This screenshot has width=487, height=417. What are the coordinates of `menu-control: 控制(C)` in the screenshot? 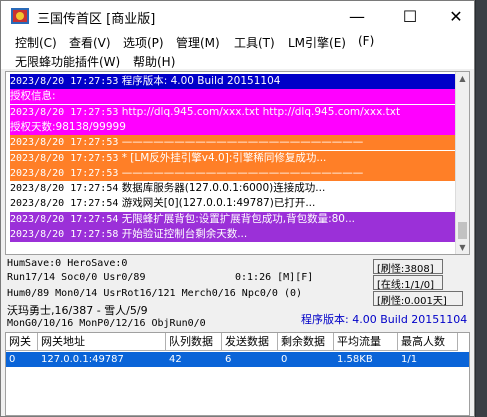 It's located at (36, 42).